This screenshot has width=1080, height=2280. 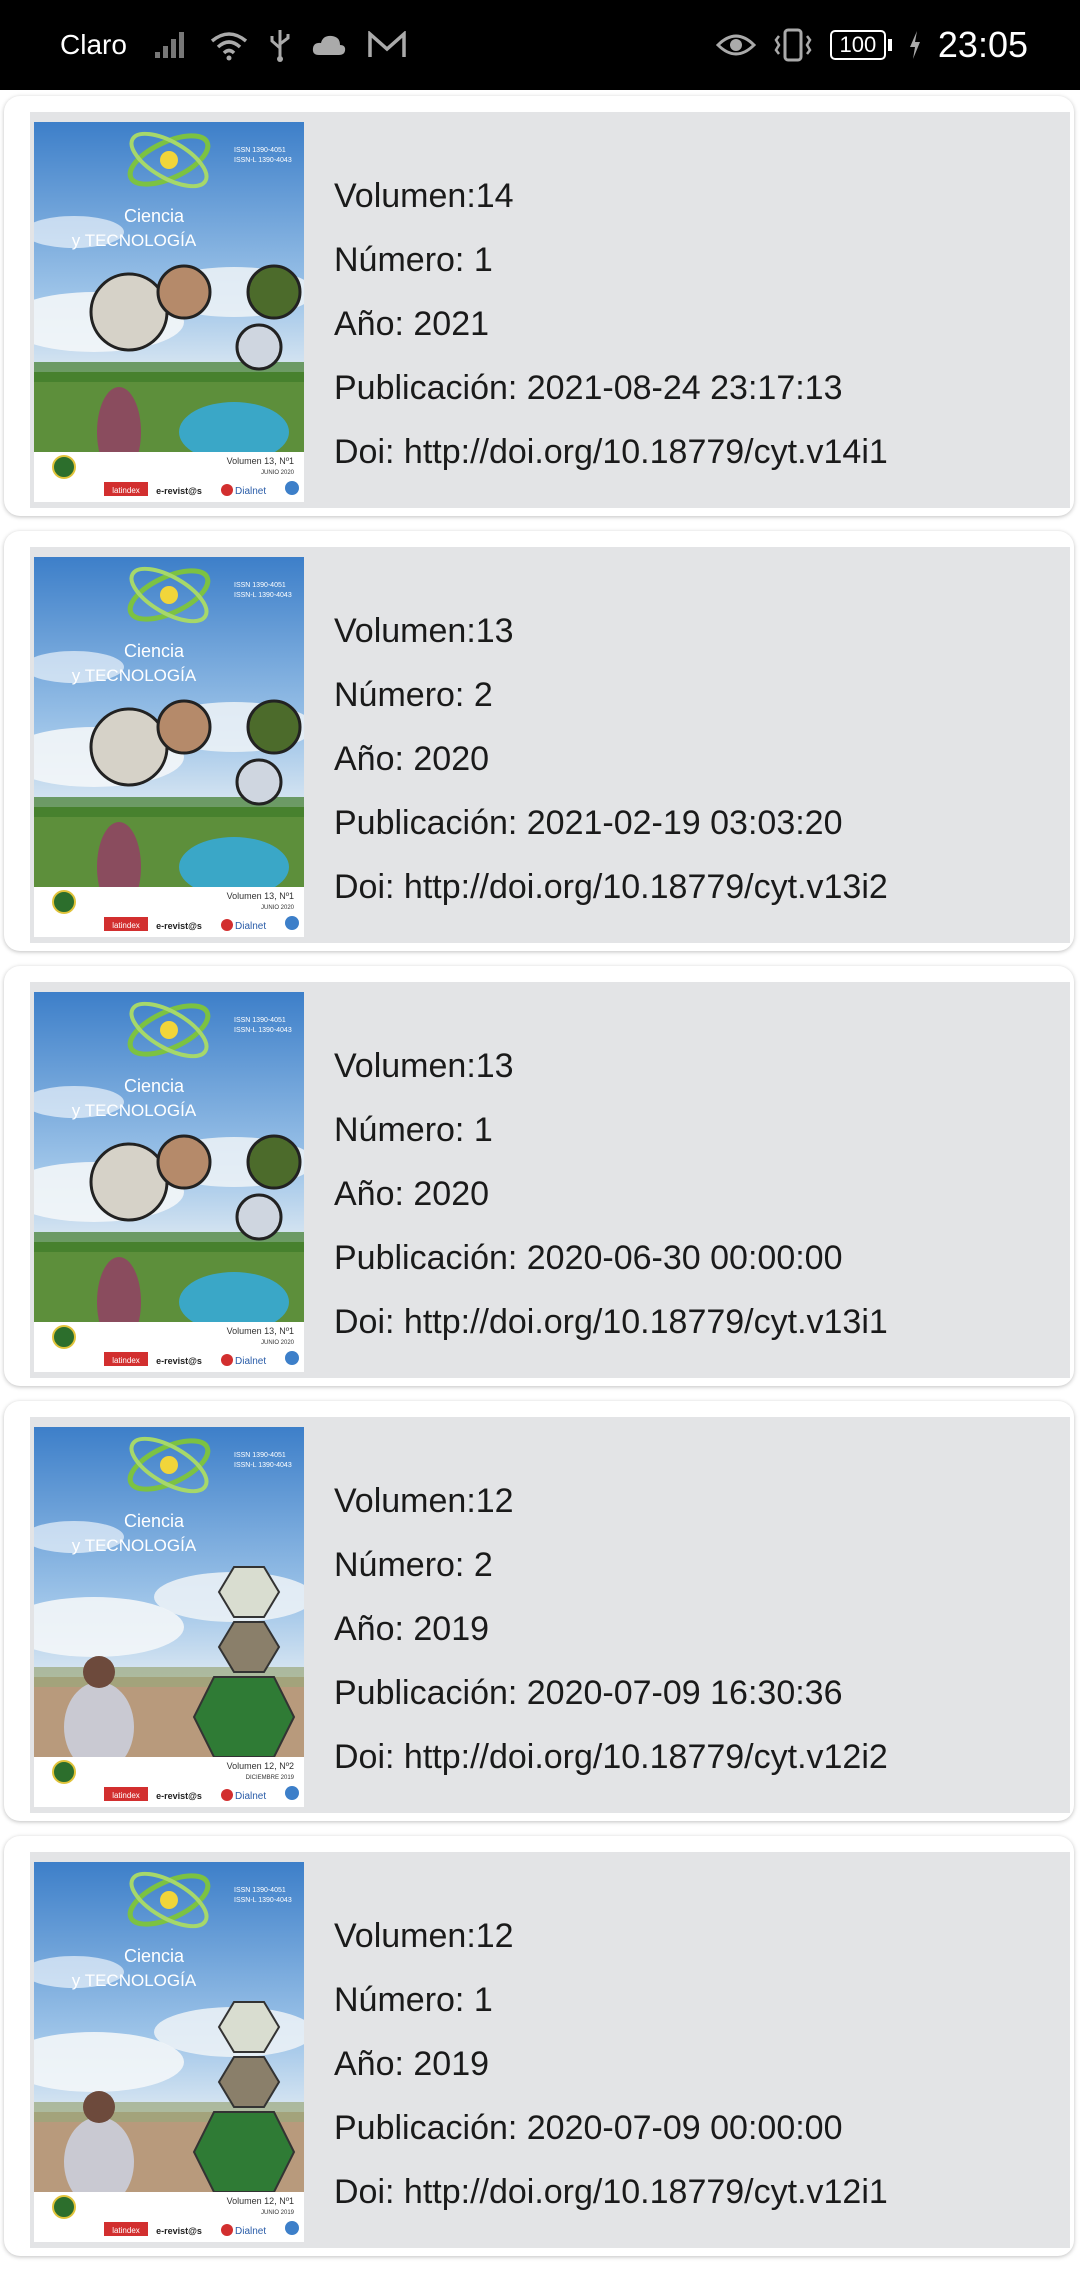 I want to click on cloud-icon, so click(x=329, y=45).